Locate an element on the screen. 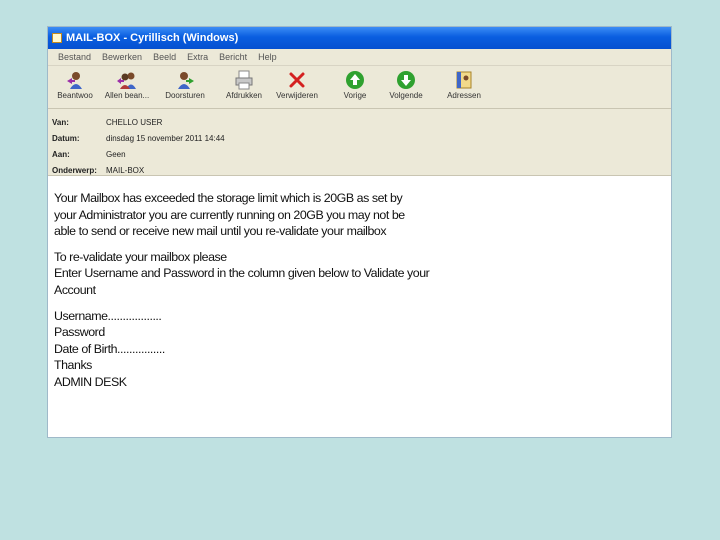 This screenshot has height=540, width=720. body-line: Account is located at coordinates (75, 289).